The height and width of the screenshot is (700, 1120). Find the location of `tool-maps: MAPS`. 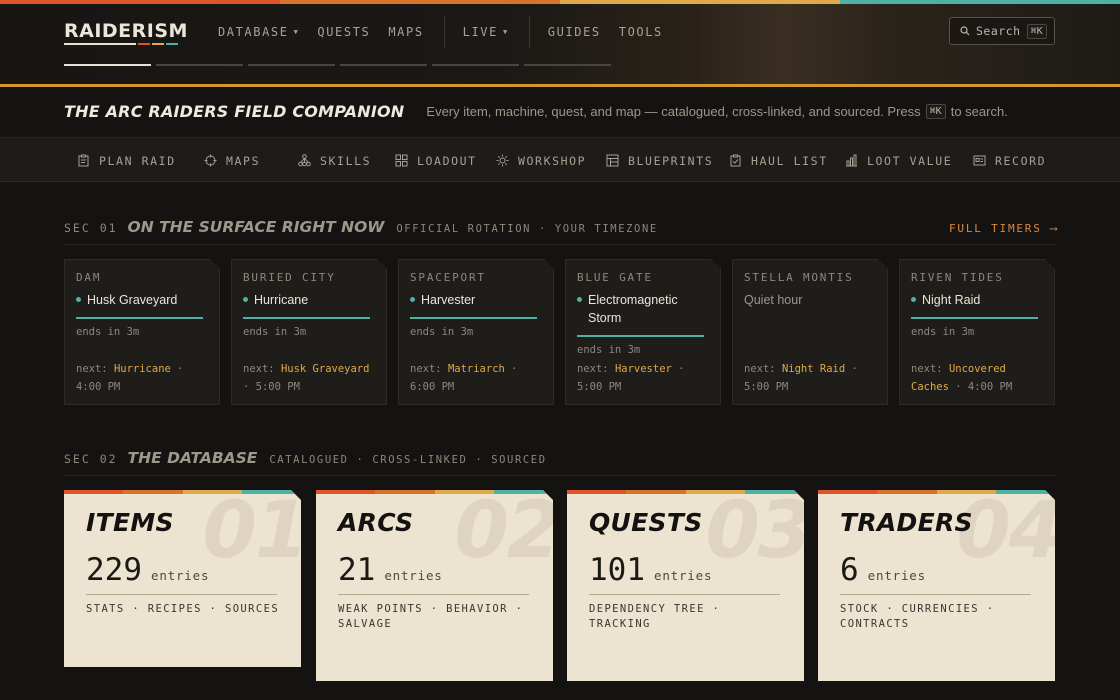

tool-maps: MAPS is located at coordinates (232, 160).